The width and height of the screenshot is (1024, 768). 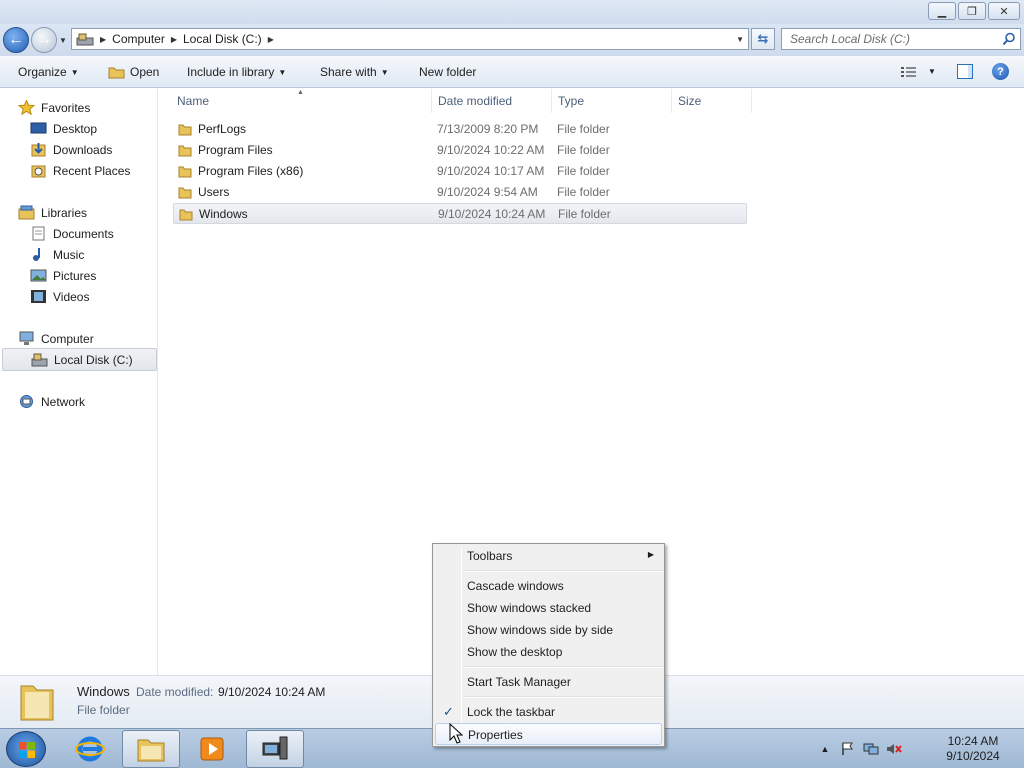 What do you see at coordinates (548, 652) in the screenshot?
I see `menu-item-show-desktop: Show the desktop` at bounding box center [548, 652].